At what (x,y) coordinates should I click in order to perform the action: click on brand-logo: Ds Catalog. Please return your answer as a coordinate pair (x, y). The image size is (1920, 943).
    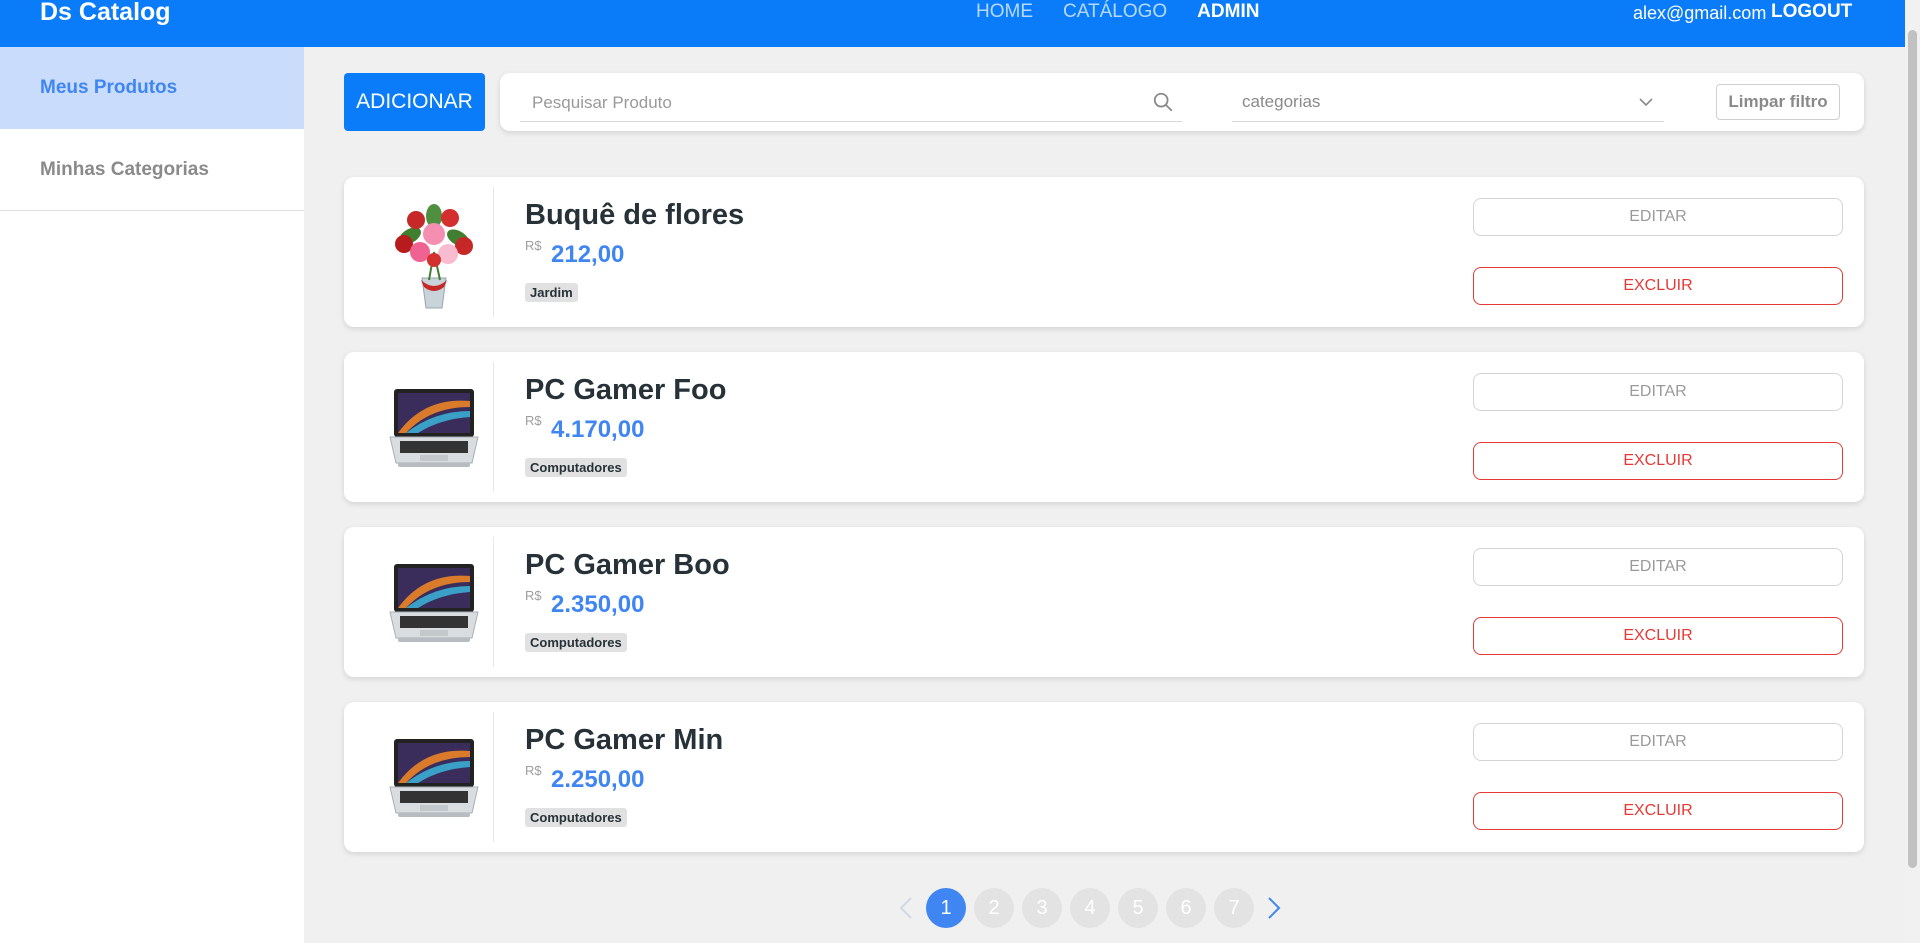
    Looking at the image, I should click on (105, 13).